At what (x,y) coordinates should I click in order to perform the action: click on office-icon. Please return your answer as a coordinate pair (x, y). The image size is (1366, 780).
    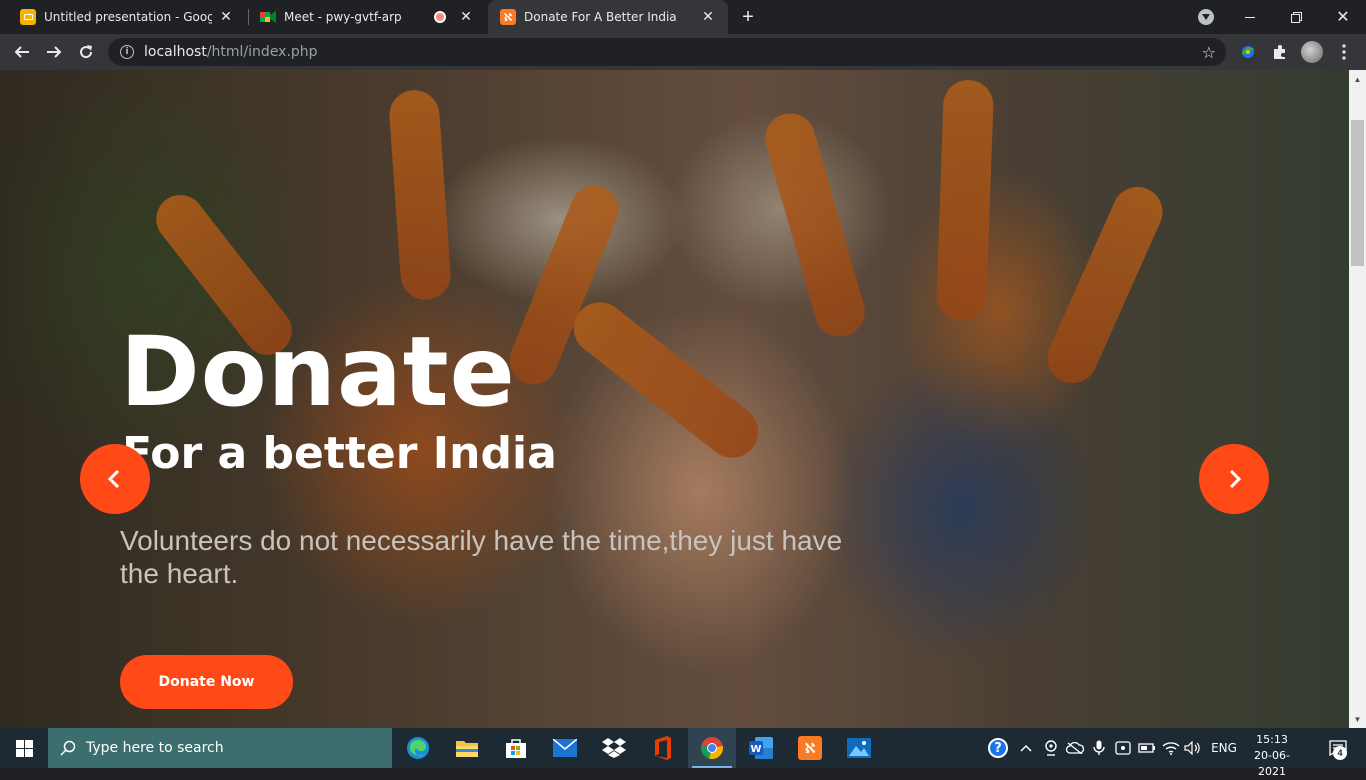
    Looking at the image, I should click on (663, 748).